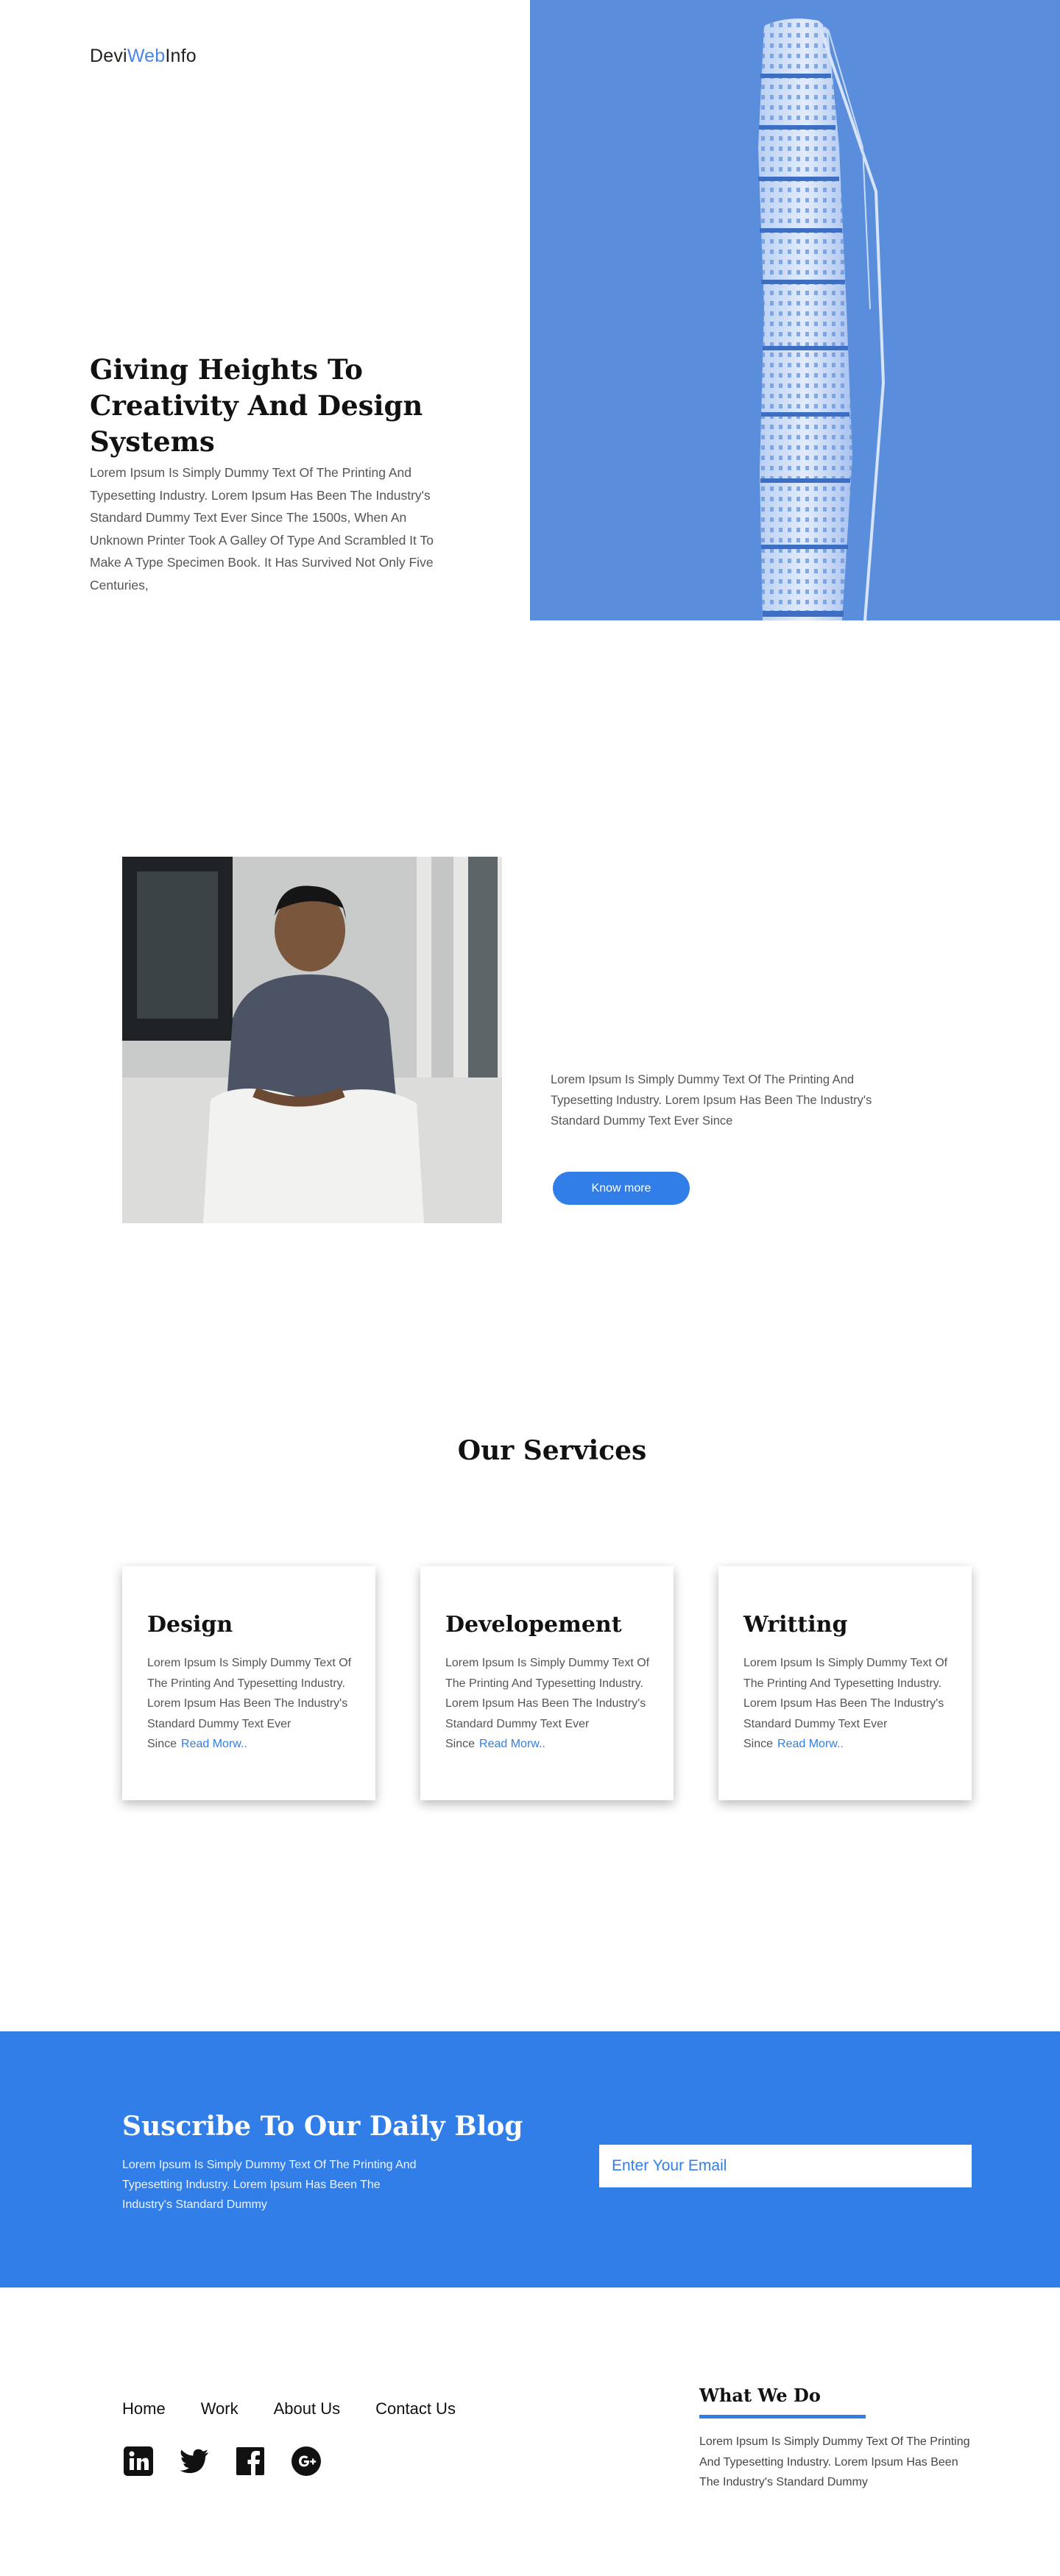  Describe the element at coordinates (322, 2126) in the screenshot. I see `subscribe-title: Suscribe To Our Daily Blog` at that location.